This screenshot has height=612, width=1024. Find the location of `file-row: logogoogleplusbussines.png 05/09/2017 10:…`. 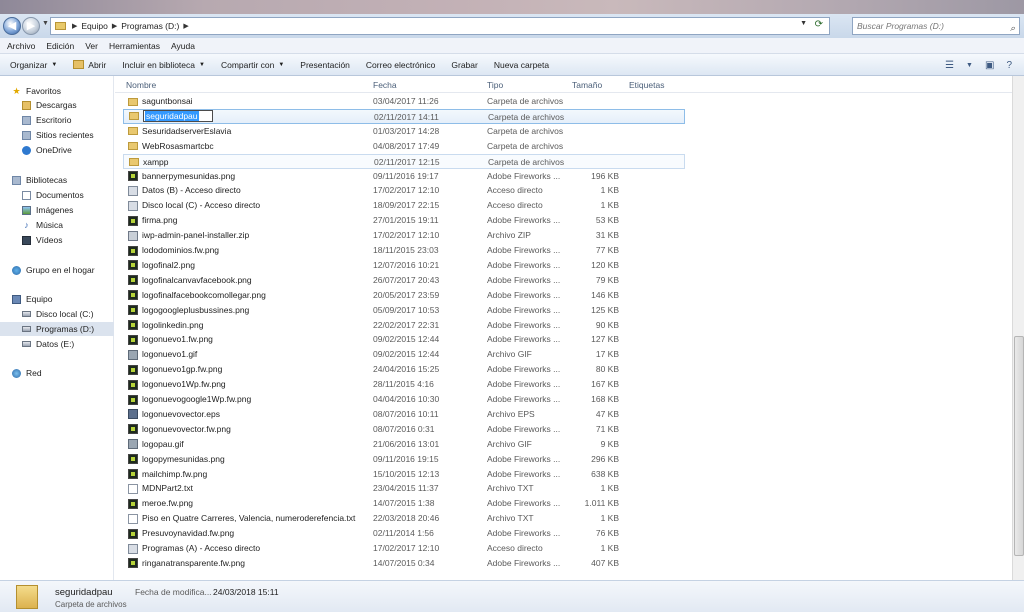

file-row: logogoogleplusbussines.png 05/09/2017 10:… is located at coordinates (404, 310).